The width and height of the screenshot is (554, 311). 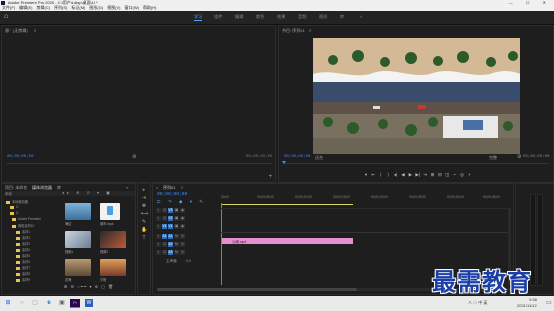 I want to click on mark-in-icon: ⇤, so click(x=373, y=175).